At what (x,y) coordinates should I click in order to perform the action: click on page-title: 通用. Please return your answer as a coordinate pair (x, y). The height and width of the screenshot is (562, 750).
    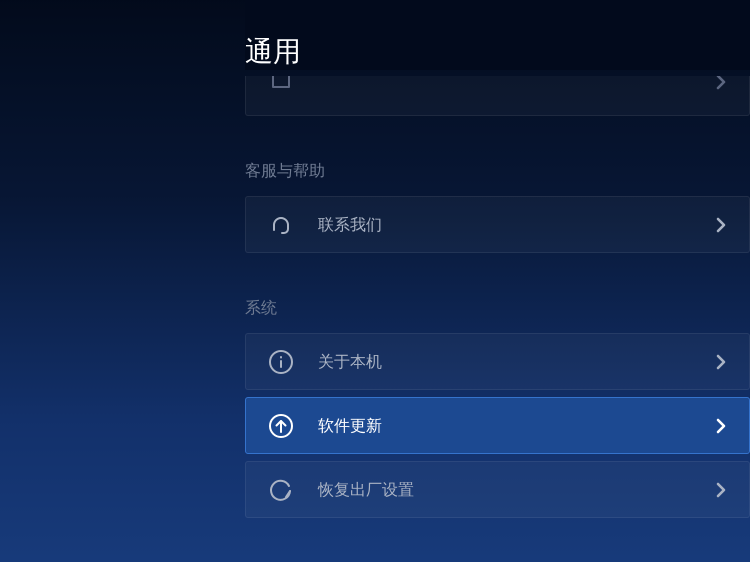
    Looking at the image, I should click on (273, 52).